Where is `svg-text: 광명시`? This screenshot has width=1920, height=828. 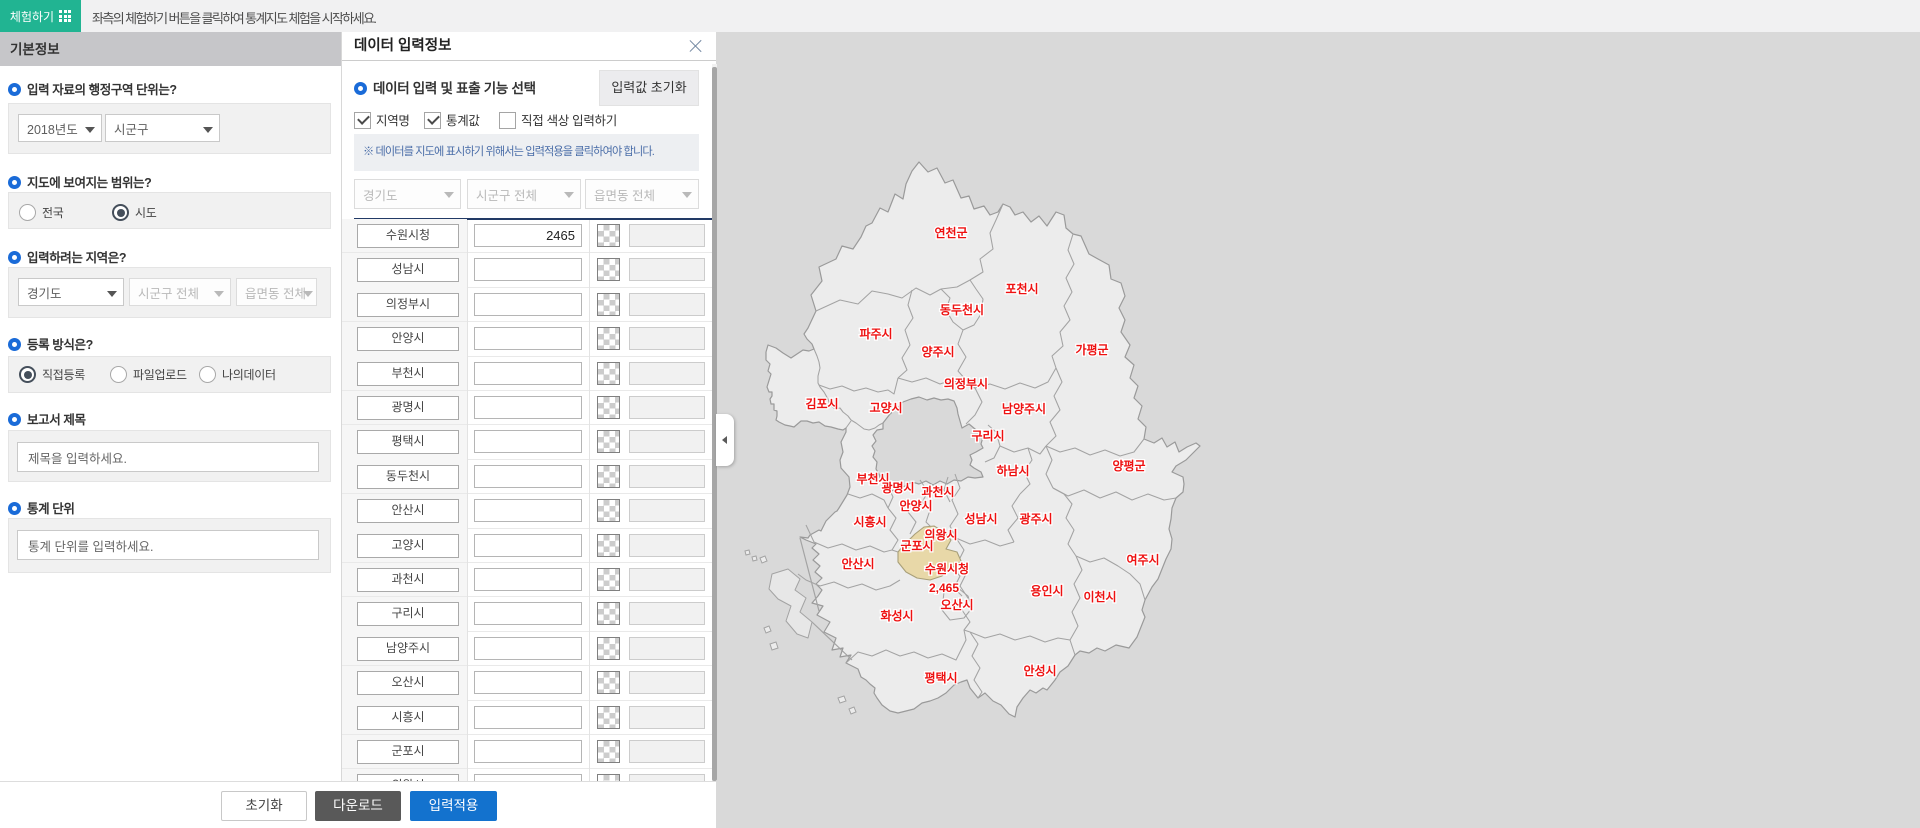 svg-text: 광명시 is located at coordinates (897, 487).